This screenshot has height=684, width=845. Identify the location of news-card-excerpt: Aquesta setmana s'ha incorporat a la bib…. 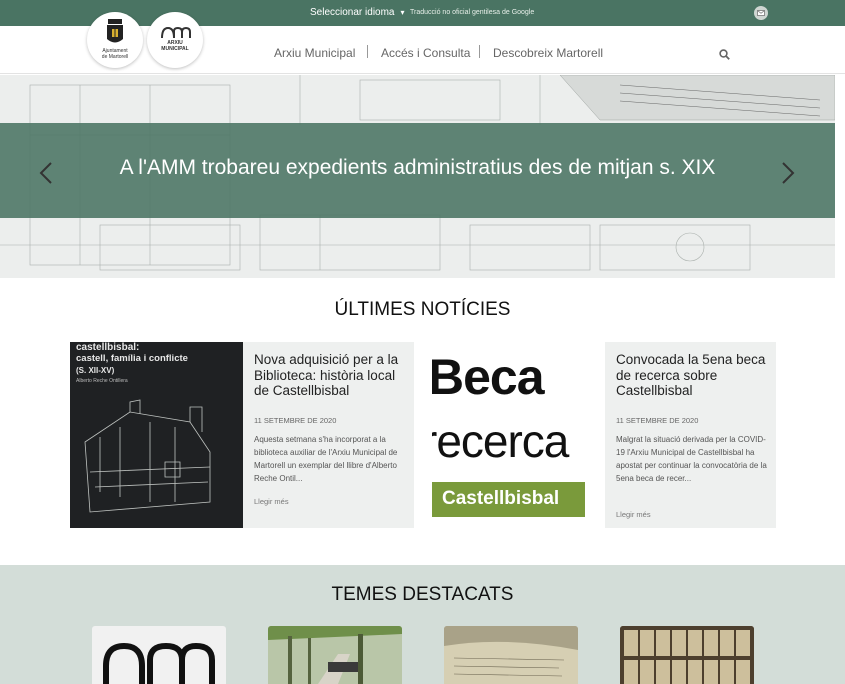
(326, 459).